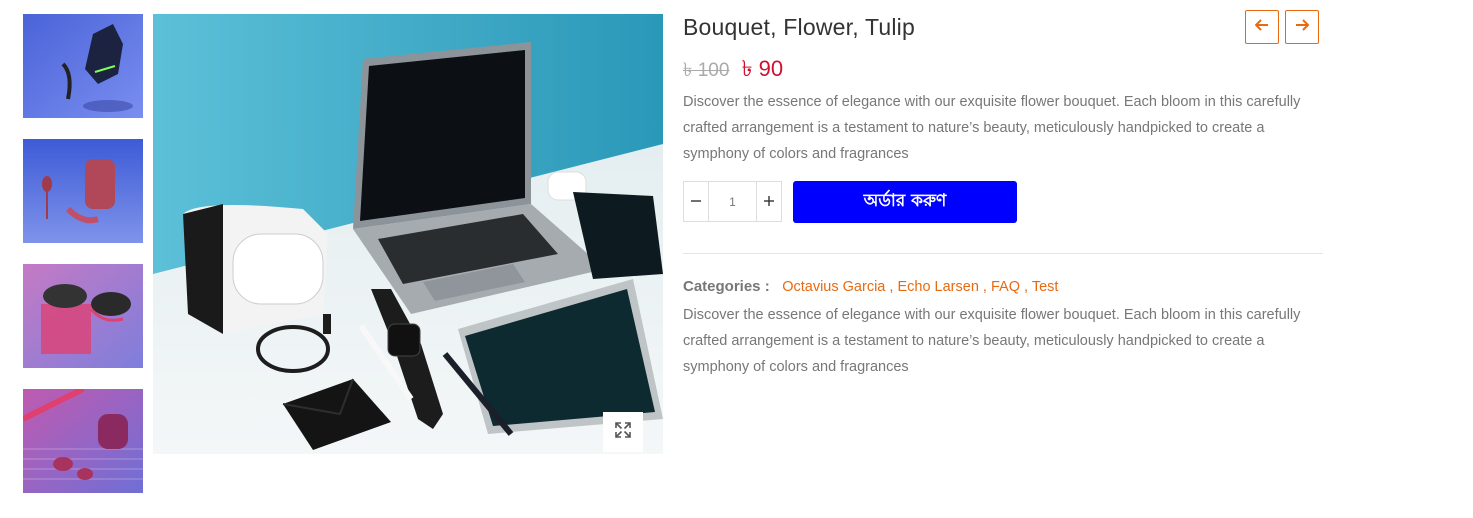  I want to click on category-link: Octavius Garcia, so click(833, 287).